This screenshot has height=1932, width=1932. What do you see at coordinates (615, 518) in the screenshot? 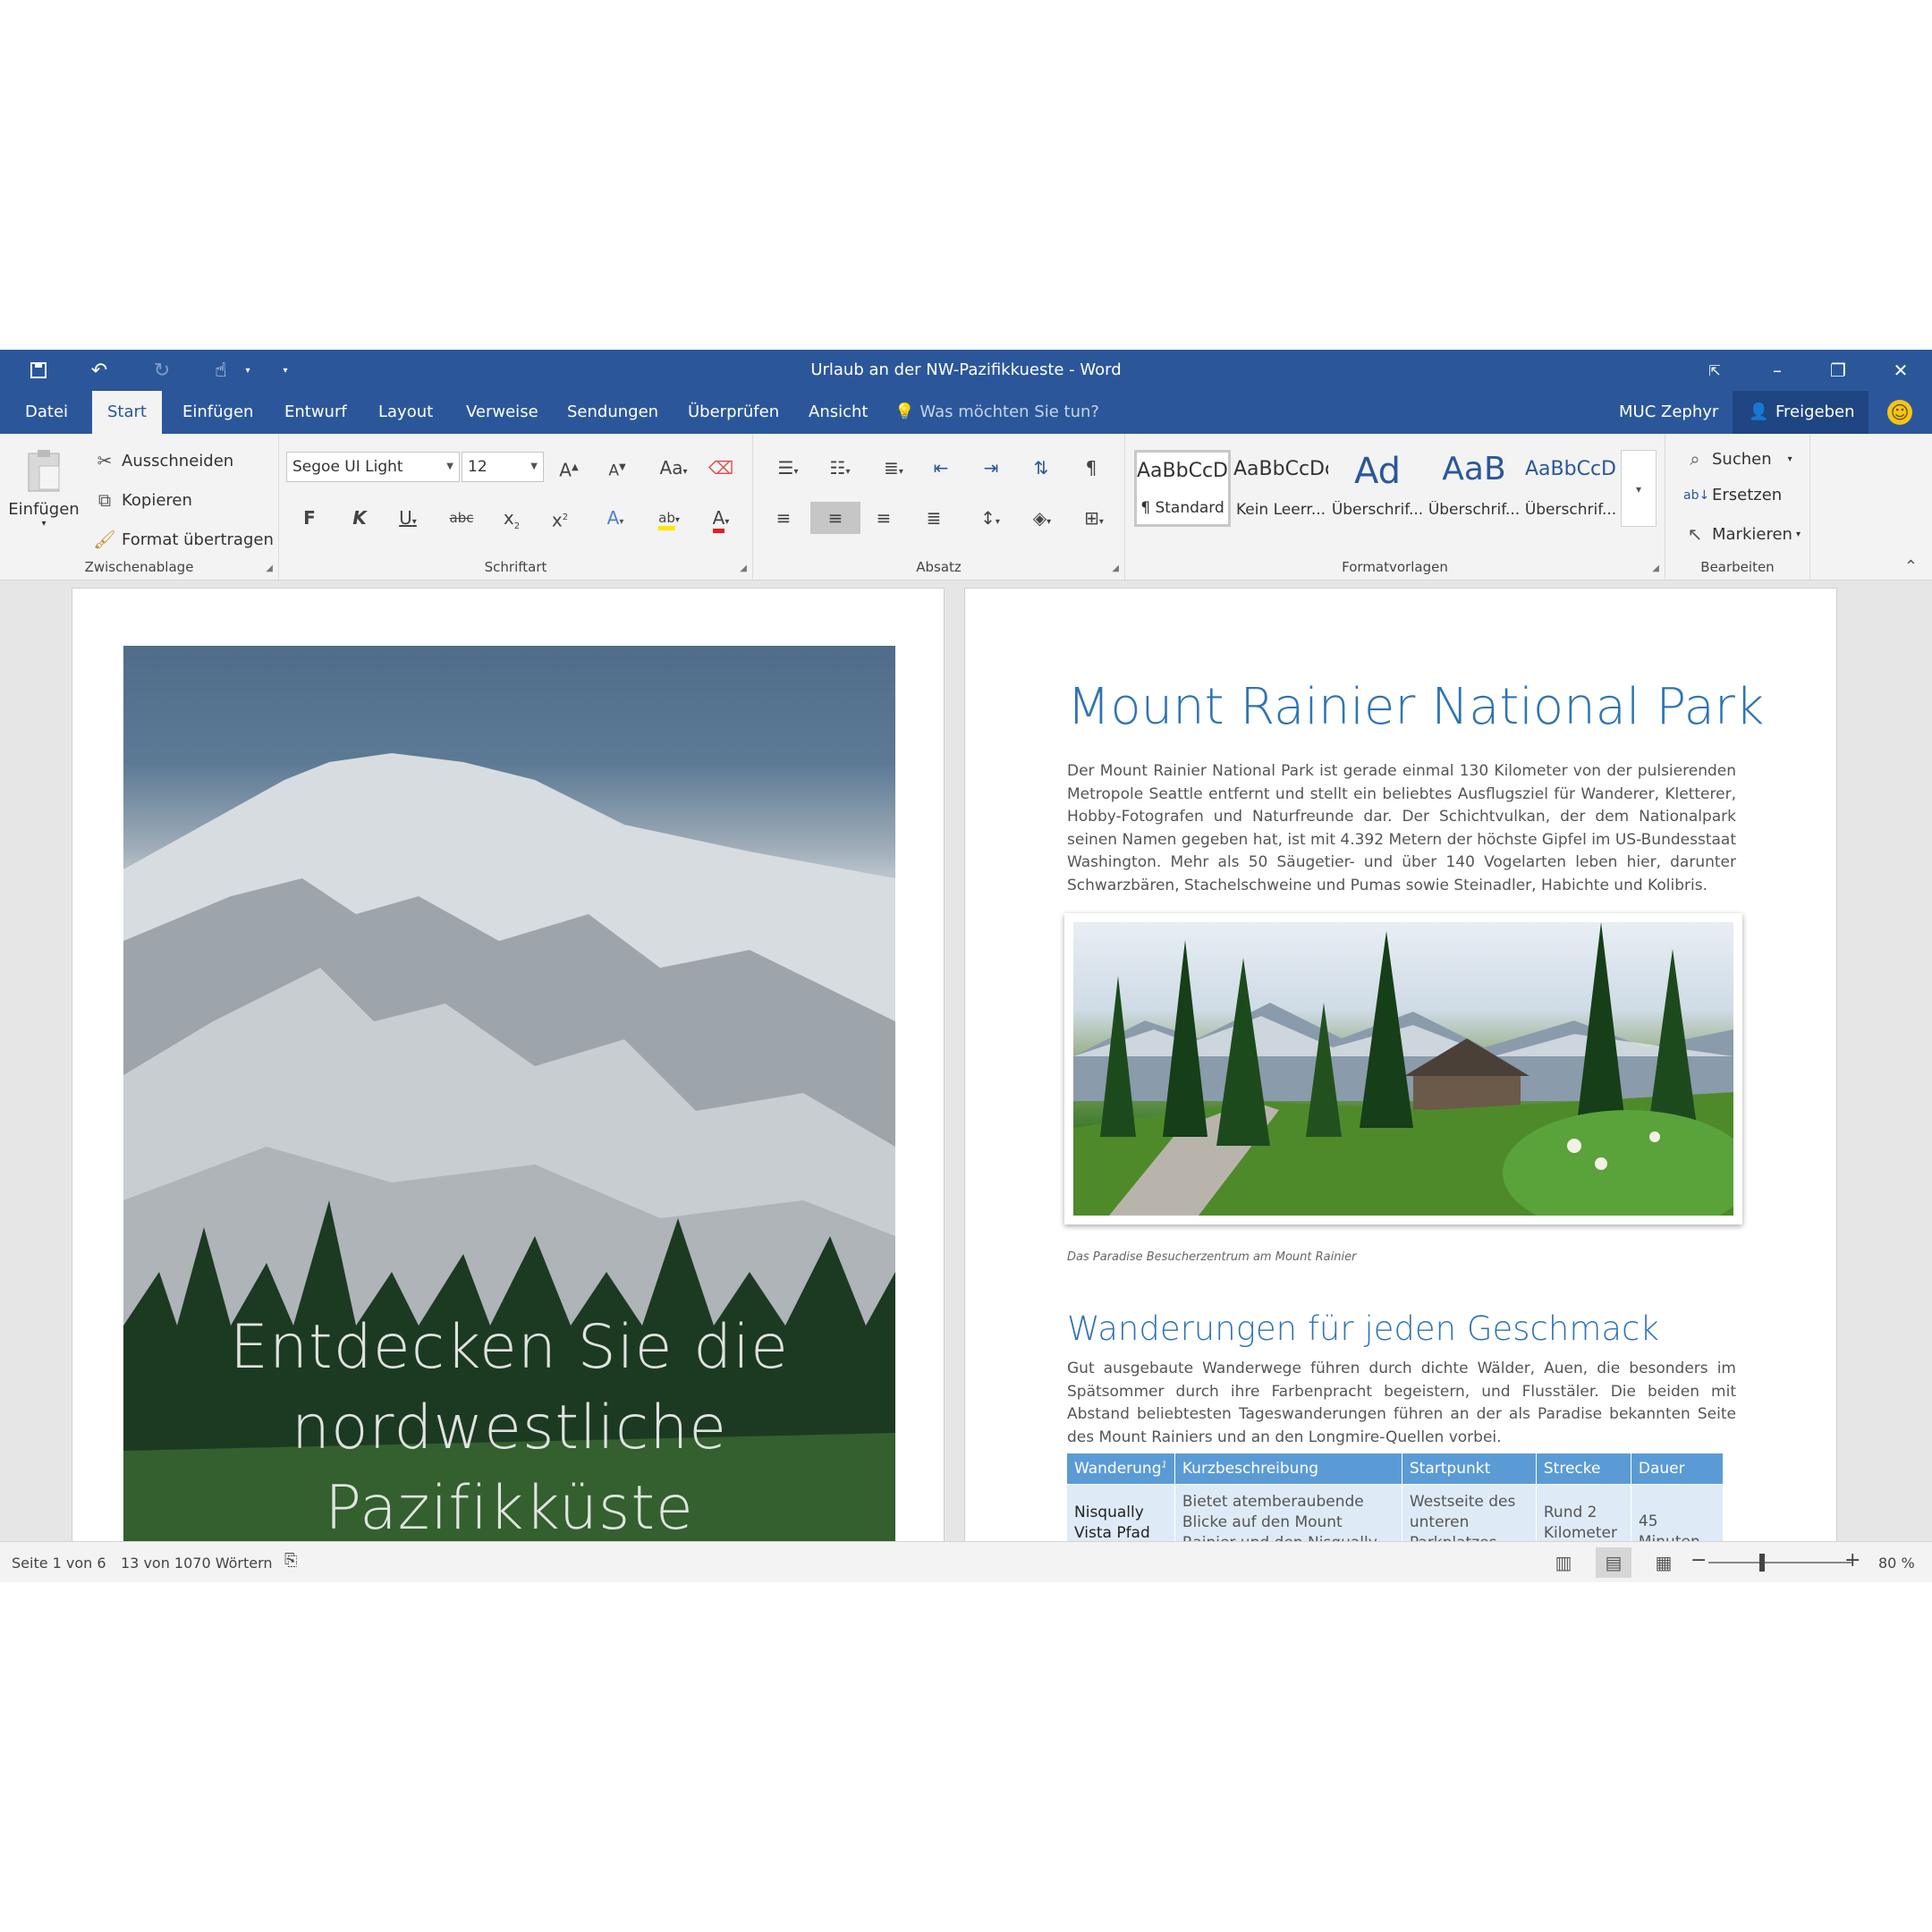
I see `text-effects-button: A▾` at bounding box center [615, 518].